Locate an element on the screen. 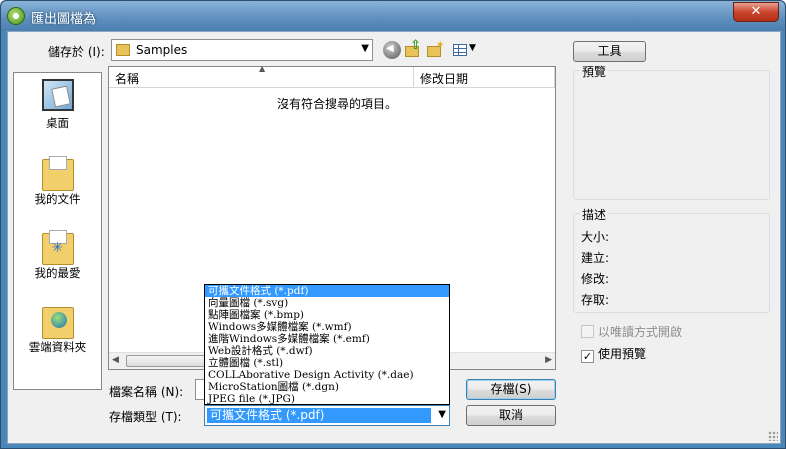  scroll-left-icon: ◀ is located at coordinates (115, 360).